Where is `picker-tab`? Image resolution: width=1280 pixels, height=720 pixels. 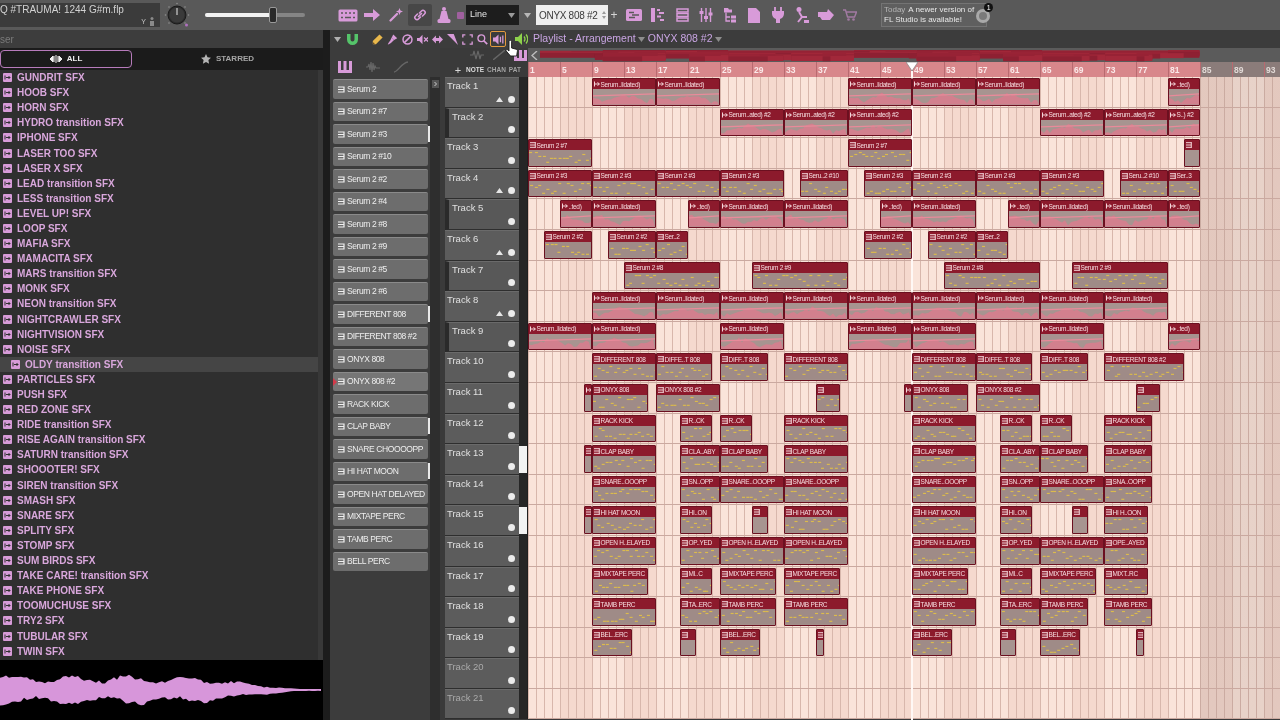 picker-tab is located at coordinates (345, 66).